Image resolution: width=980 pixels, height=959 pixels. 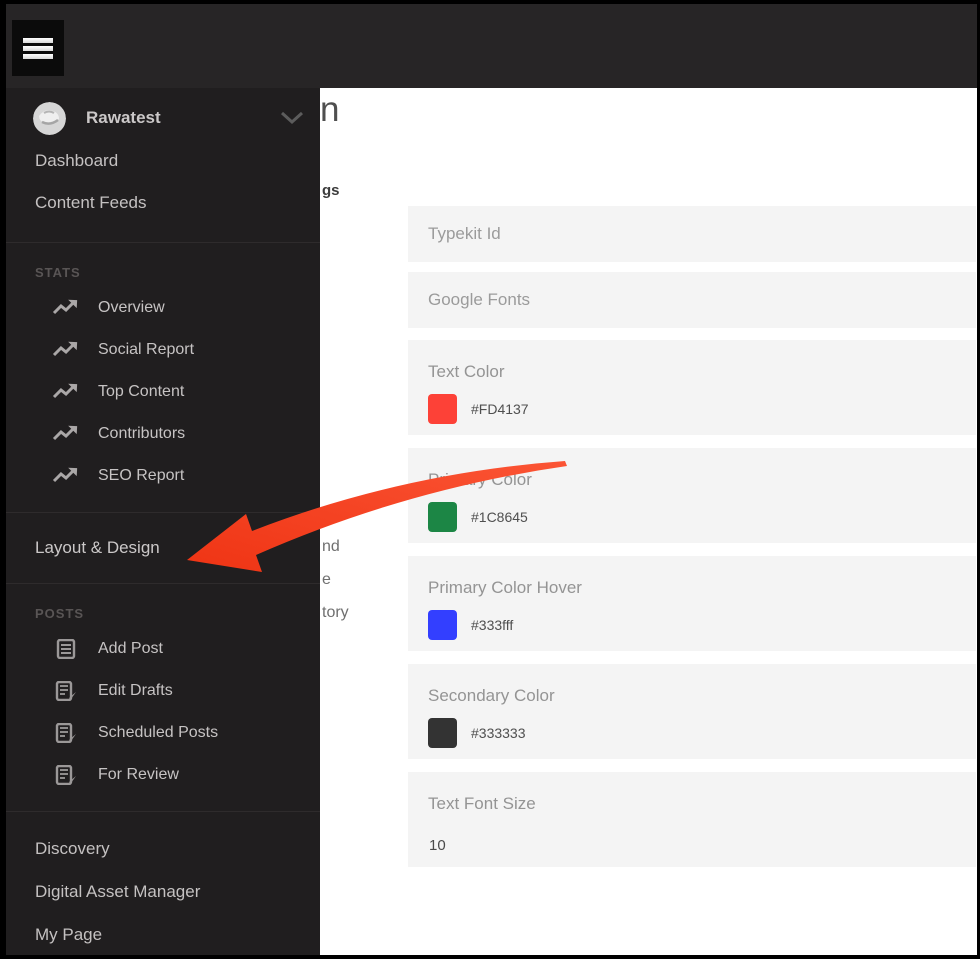 What do you see at coordinates (146, 349) in the screenshot?
I see `sidebar-item-label: Social Report` at bounding box center [146, 349].